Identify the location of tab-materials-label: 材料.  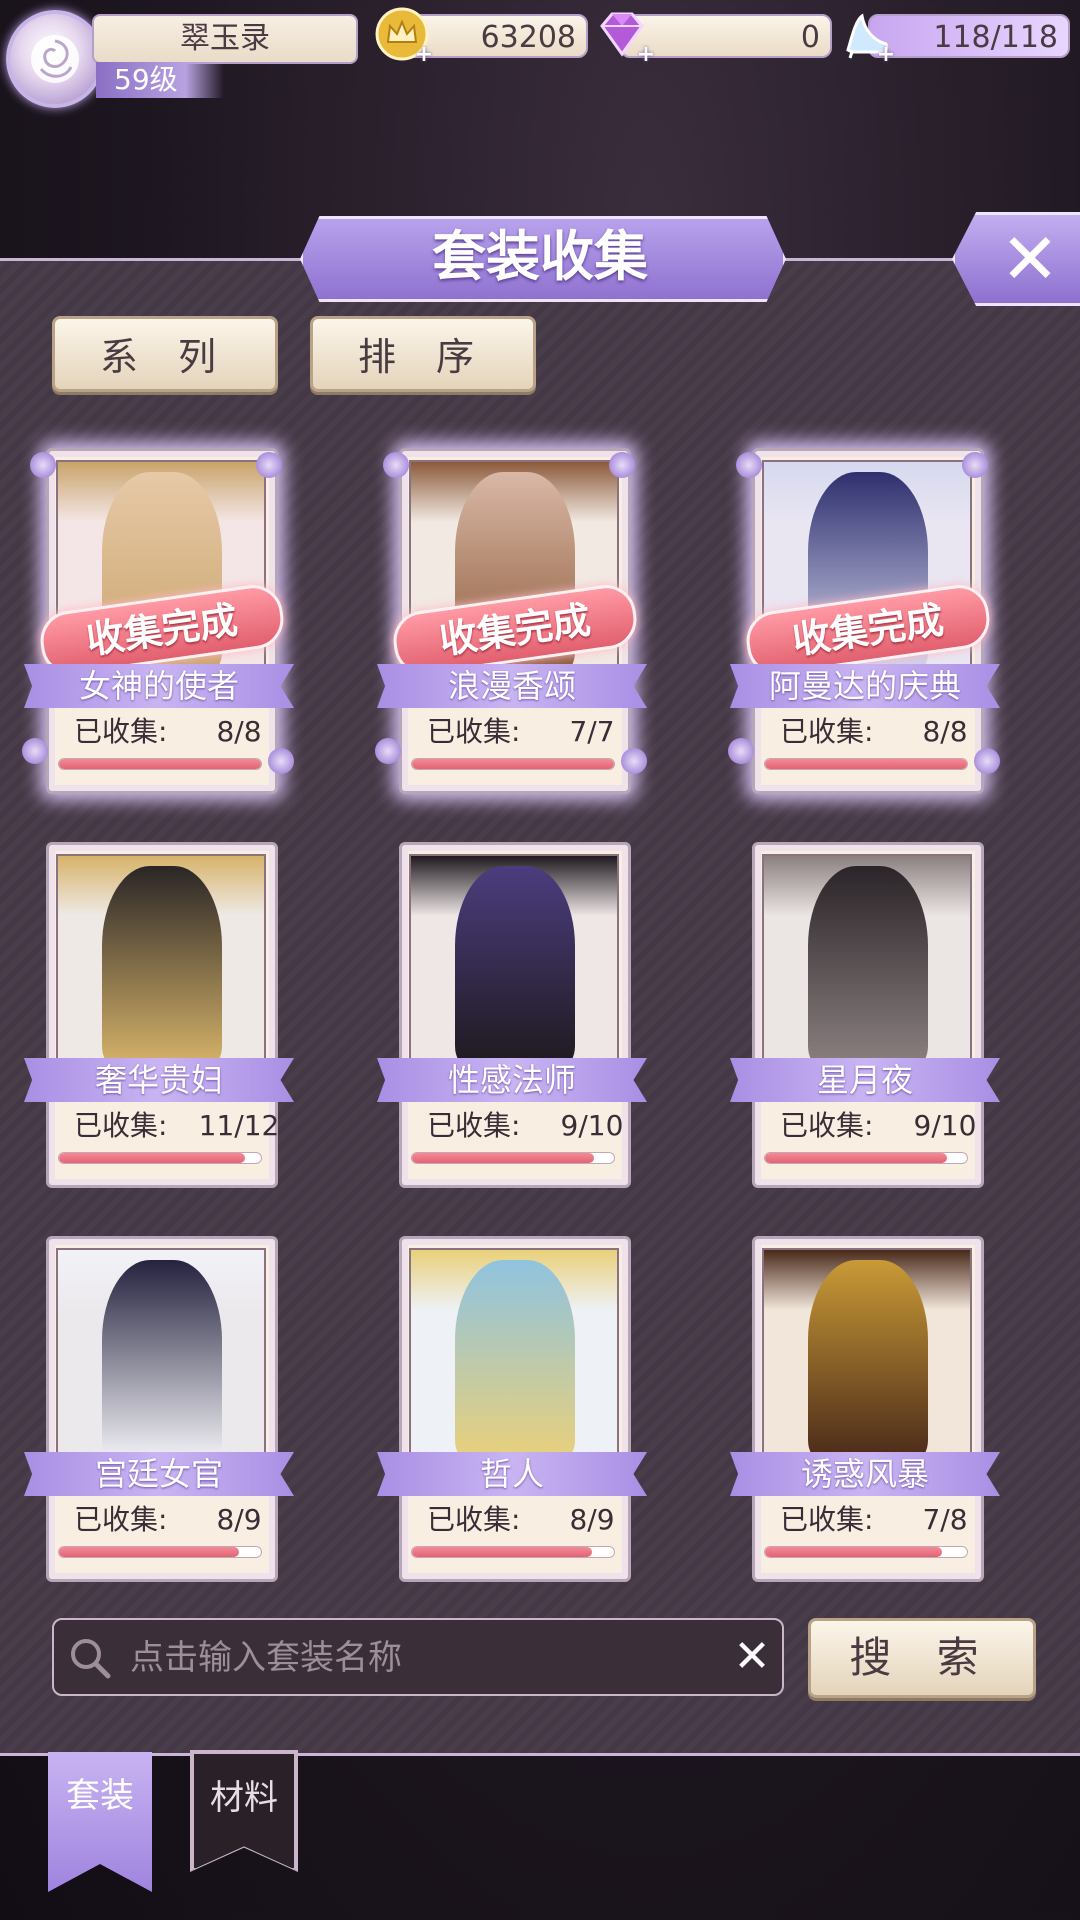
(244, 1798).